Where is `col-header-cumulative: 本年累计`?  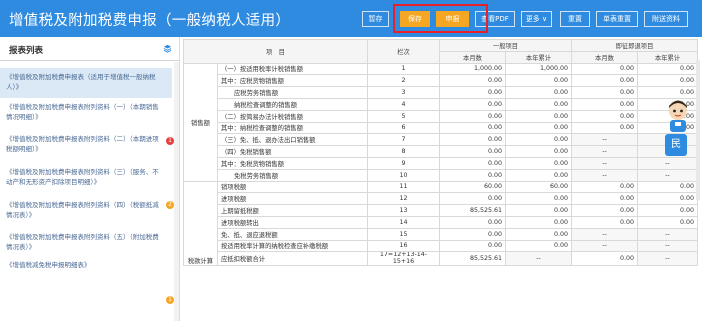
col-header-cumulative: 本年累计 is located at coordinates (538, 57).